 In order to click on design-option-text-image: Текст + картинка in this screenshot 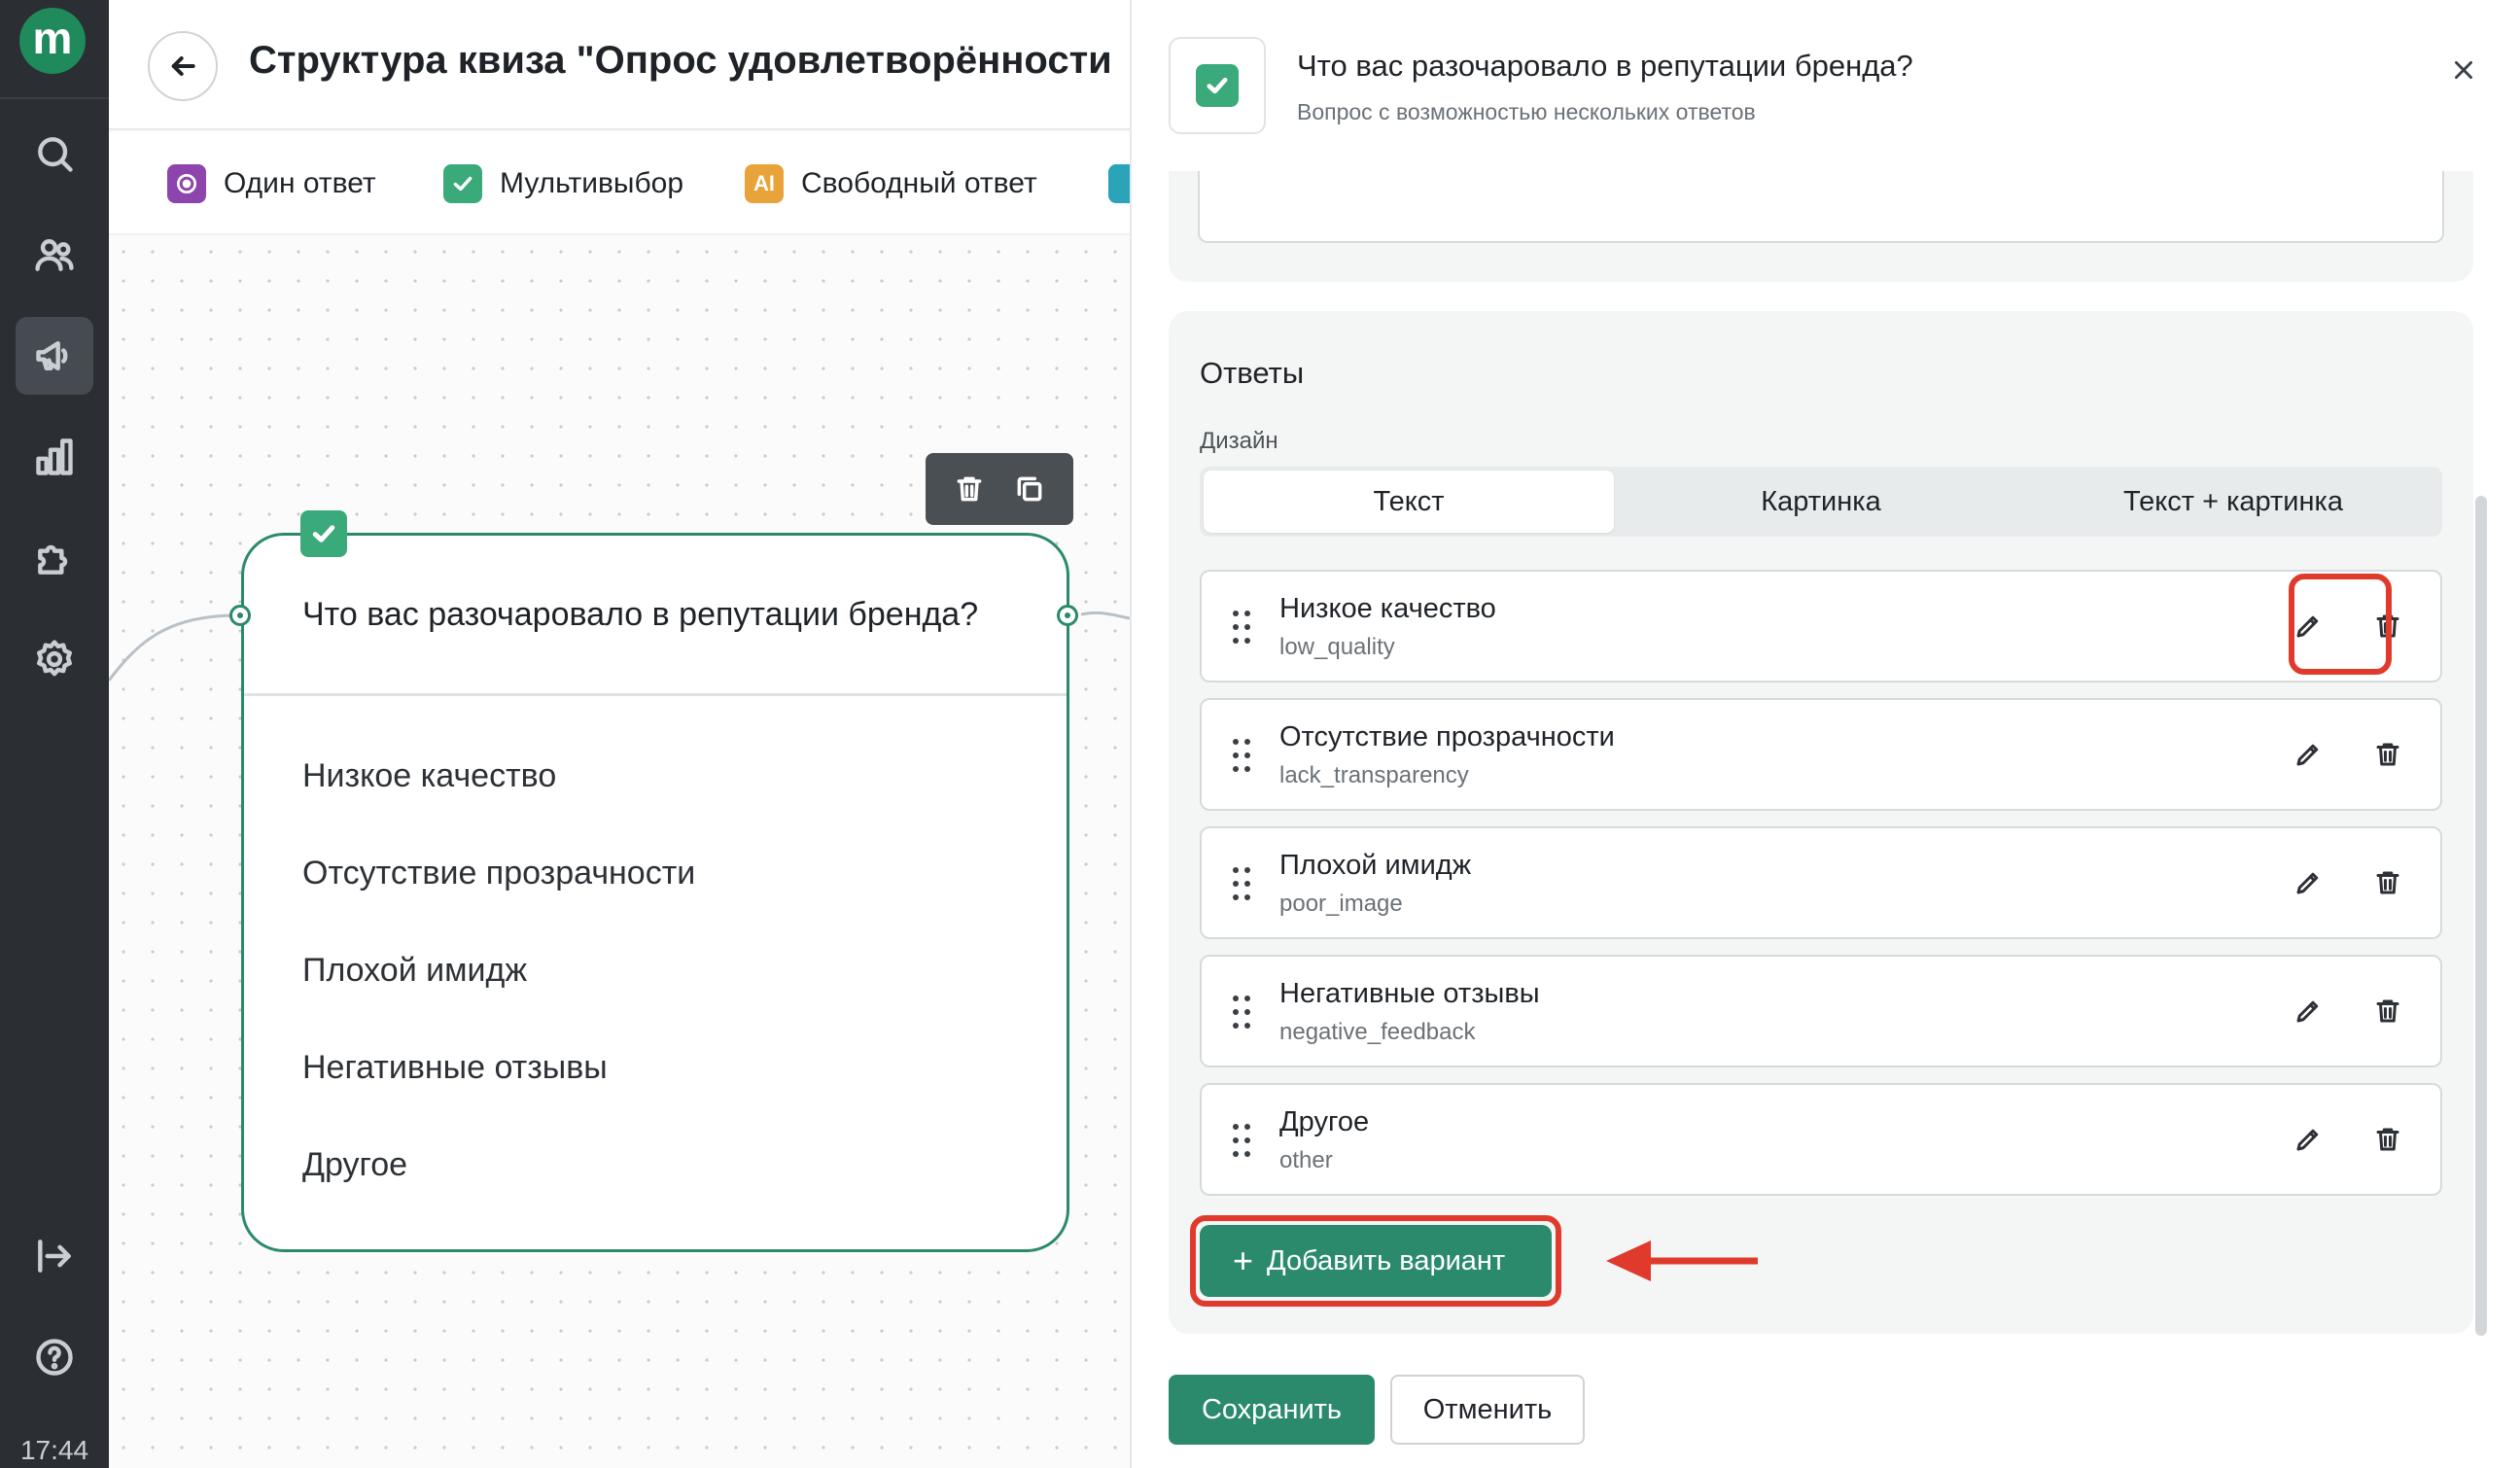, I will do `click(2233, 502)`.